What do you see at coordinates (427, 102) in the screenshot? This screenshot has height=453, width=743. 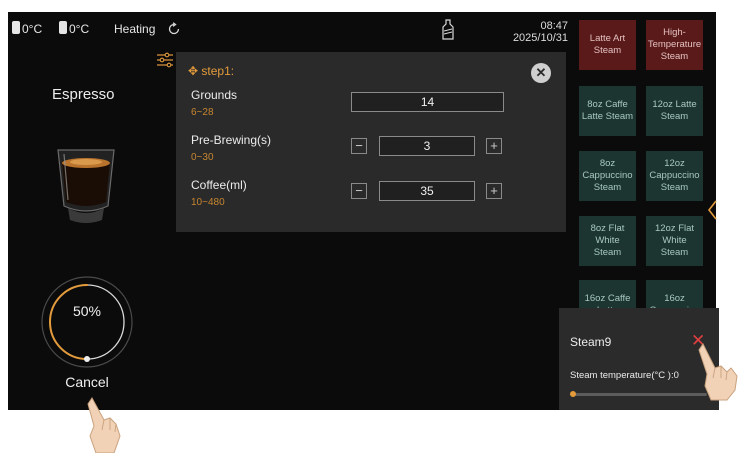 I see `grounds-value: 14` at bounding box center [427, 102].